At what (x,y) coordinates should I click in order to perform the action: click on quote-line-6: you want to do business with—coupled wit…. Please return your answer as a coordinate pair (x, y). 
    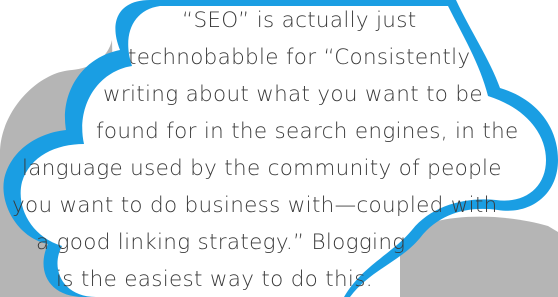
    Looking at the image, I should click on (255, 205).